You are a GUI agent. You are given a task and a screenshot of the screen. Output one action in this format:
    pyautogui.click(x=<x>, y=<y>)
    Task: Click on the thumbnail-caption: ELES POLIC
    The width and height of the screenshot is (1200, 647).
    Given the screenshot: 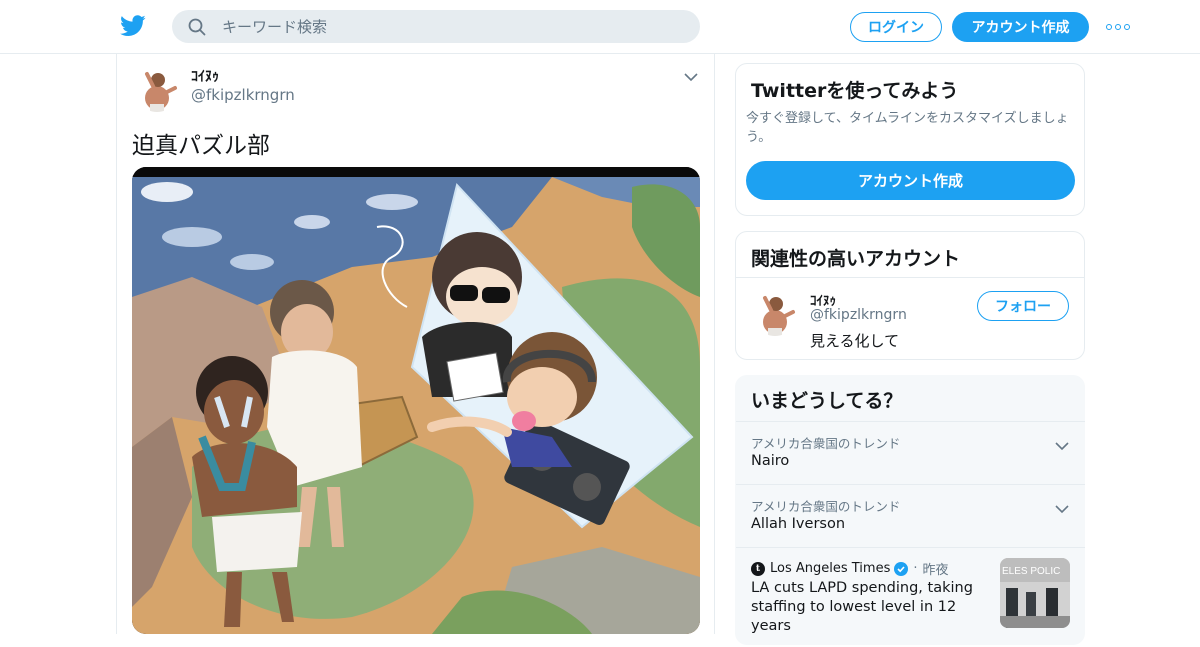 What is the action you would take?
    pyautogui.click(x=1031, y=571)
    